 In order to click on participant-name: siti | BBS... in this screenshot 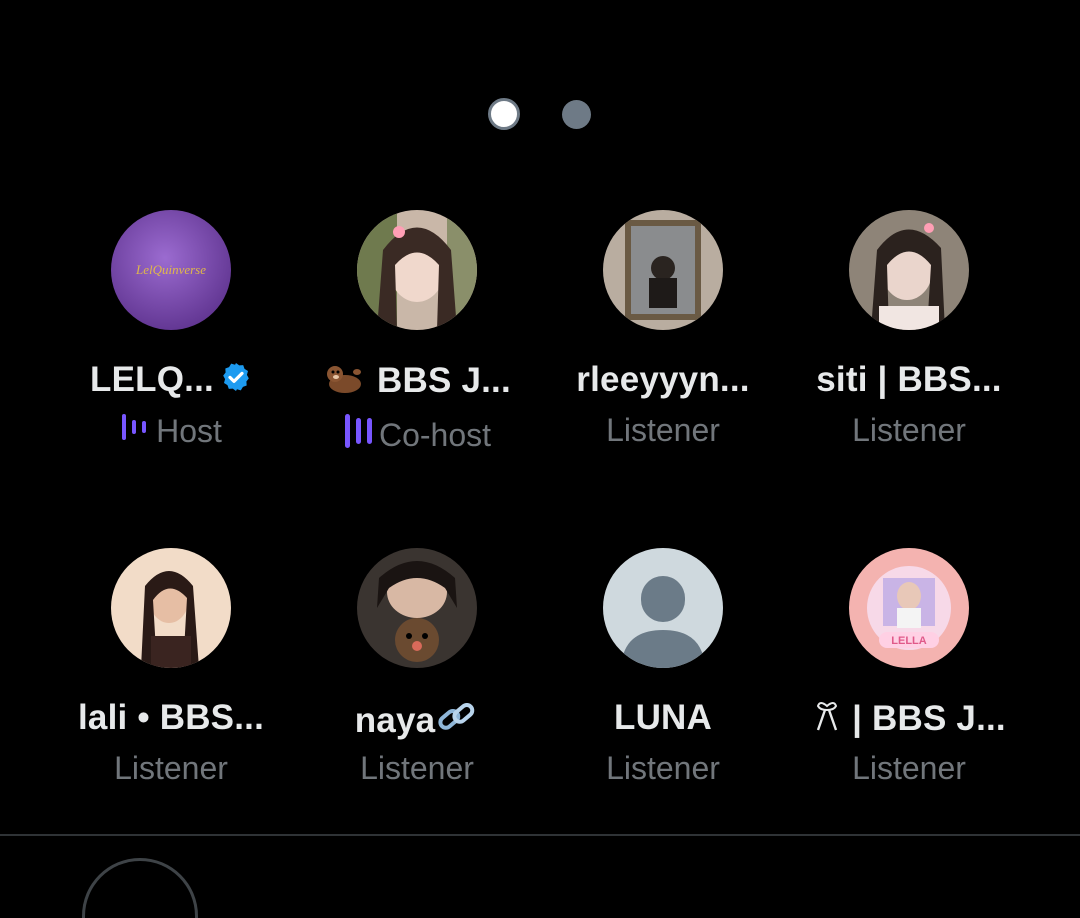, I will do `click(909, 379)`.